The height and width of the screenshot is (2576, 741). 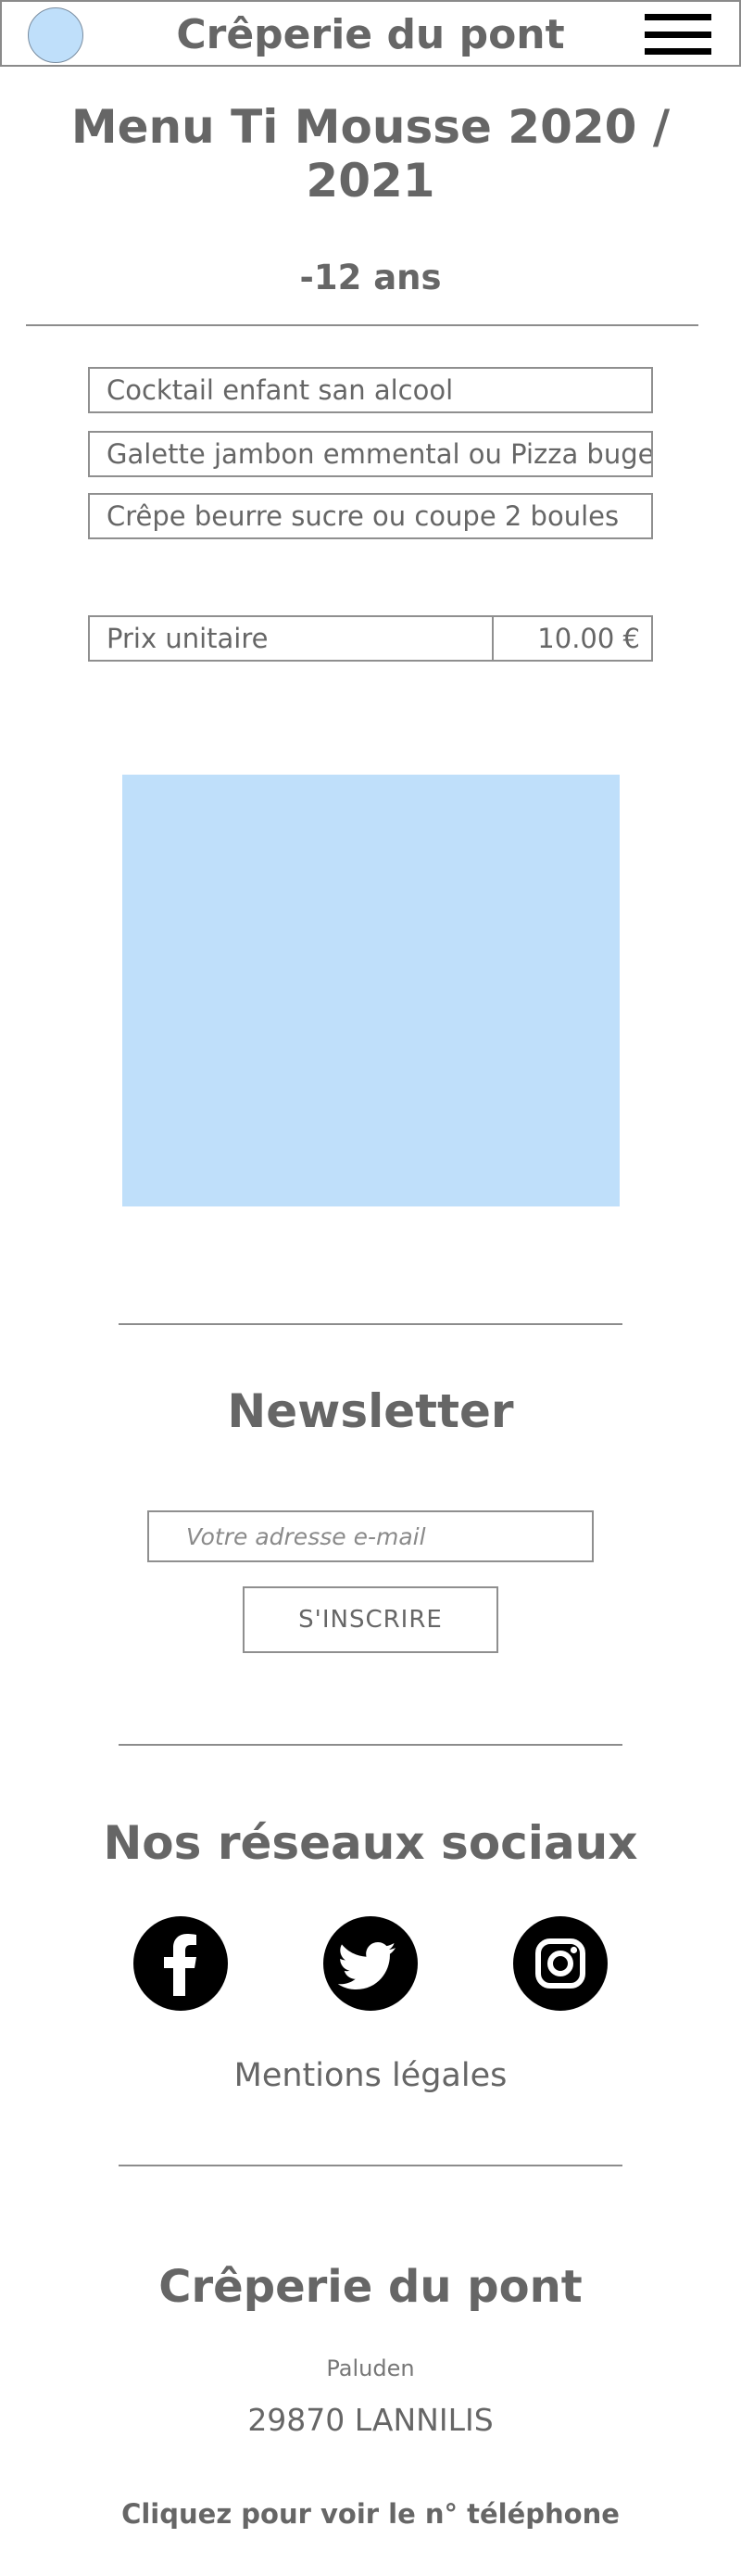 I want to click on top-header: Crêperie du pont, so click(x=370, y=33).